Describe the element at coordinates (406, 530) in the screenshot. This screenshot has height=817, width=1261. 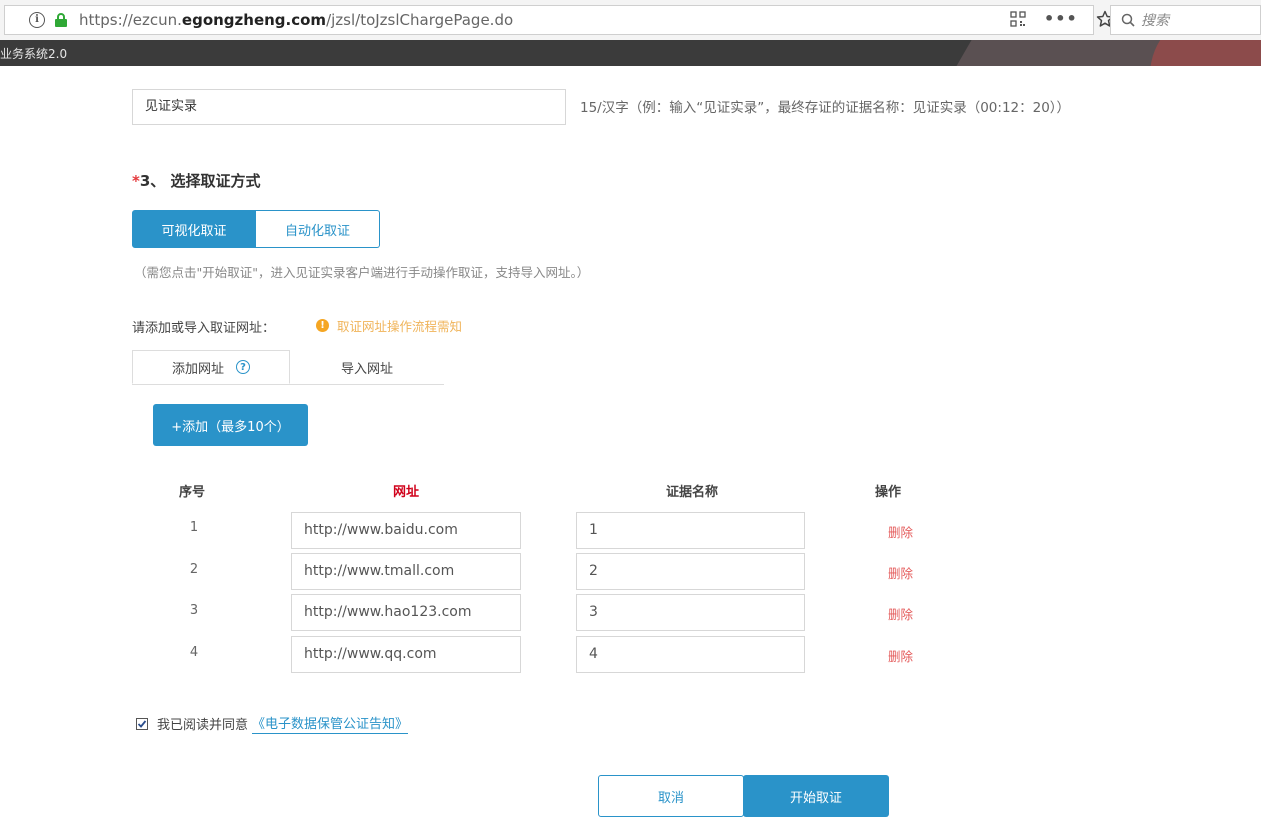
I see `url-input: http://www.baidu.com` at that location.